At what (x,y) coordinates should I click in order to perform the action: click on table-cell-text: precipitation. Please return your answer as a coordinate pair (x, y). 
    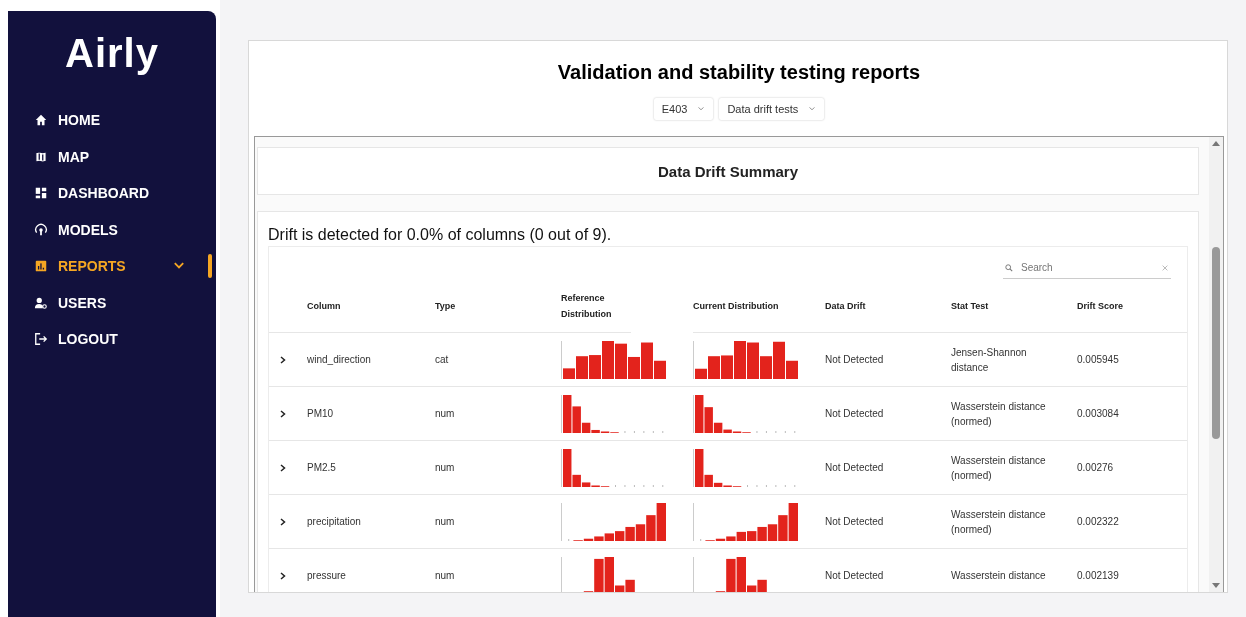
    Looking at the image, I should click on (334, 522).